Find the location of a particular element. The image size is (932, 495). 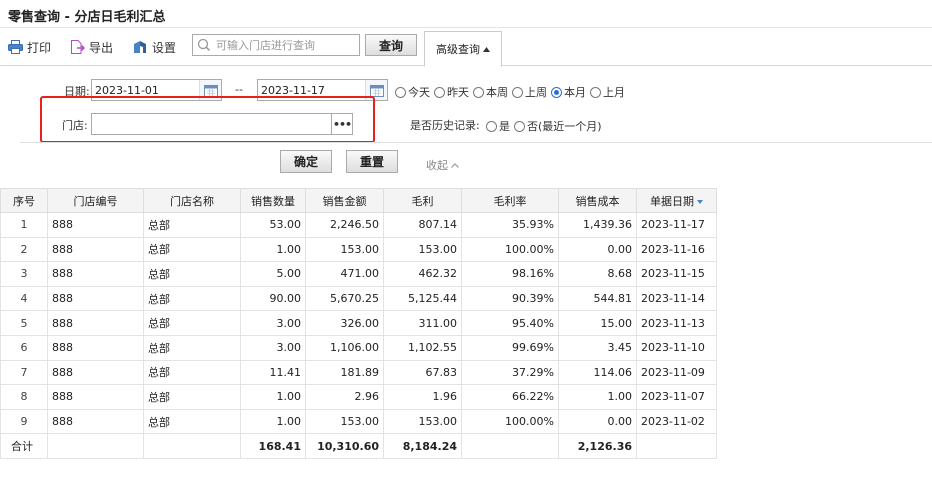

col-store-code-header: 门店编号 is located at coordinates (95, 200).